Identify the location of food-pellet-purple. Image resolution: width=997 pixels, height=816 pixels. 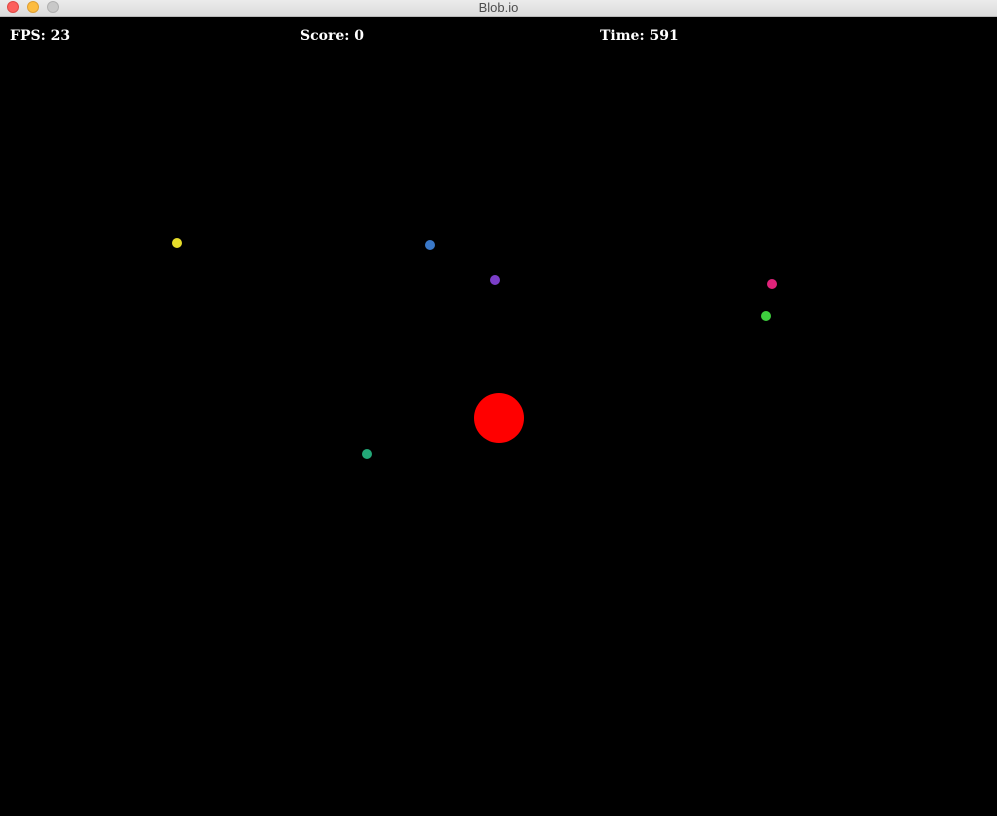
(495, 280).